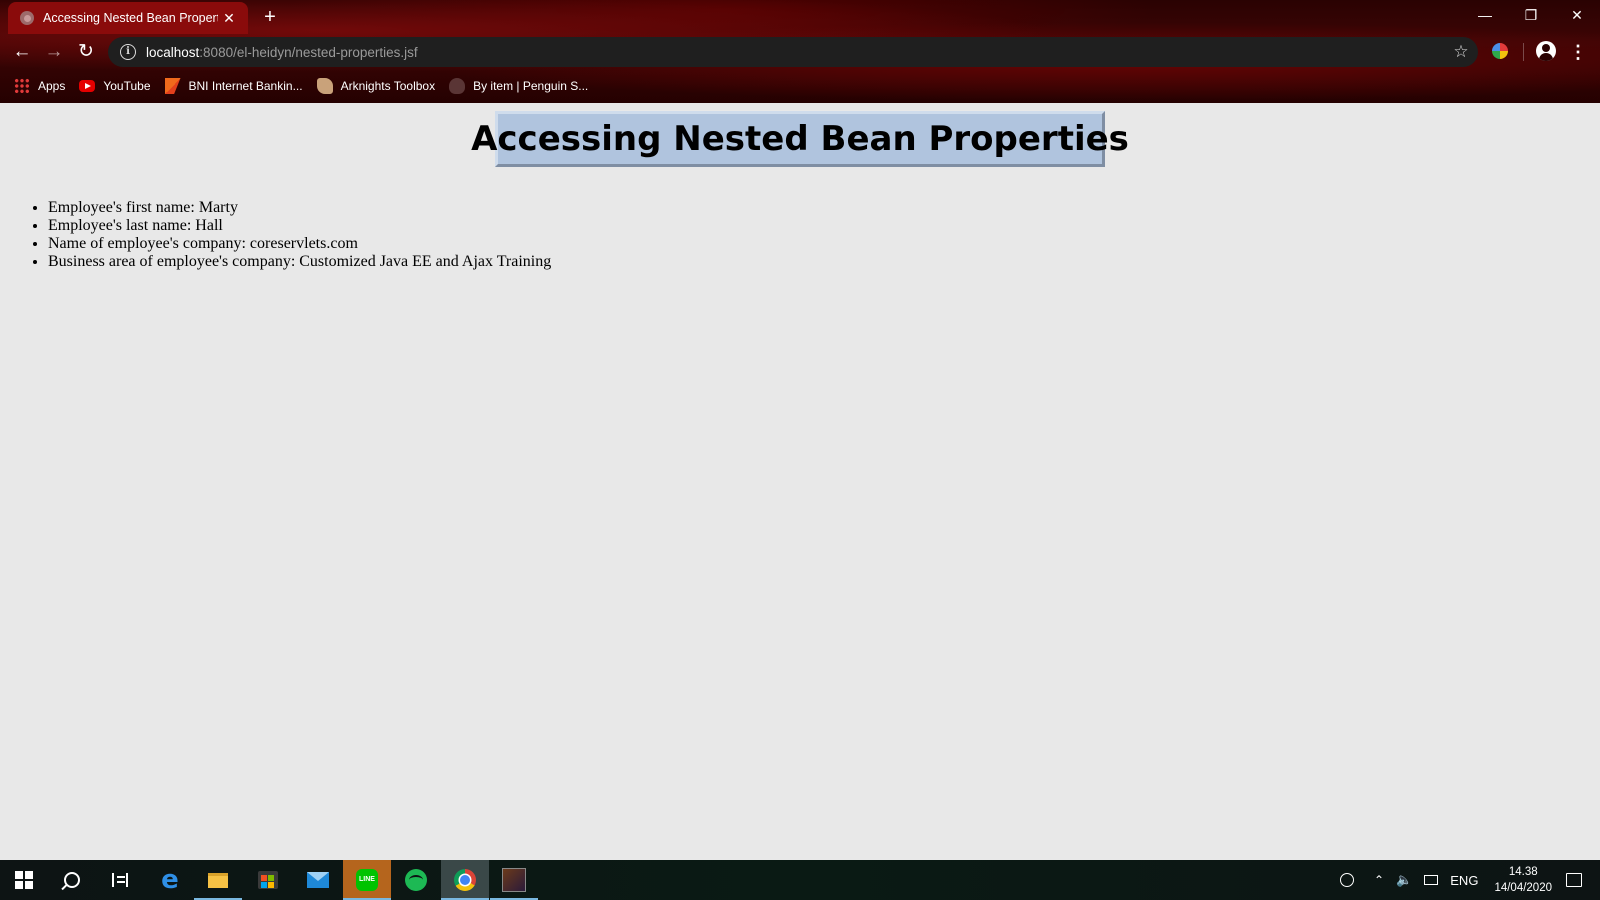  What do you see at coordinates (1500, 51) in the screenshot?
I see `extension-icon` at bounding box center [1500, 51].